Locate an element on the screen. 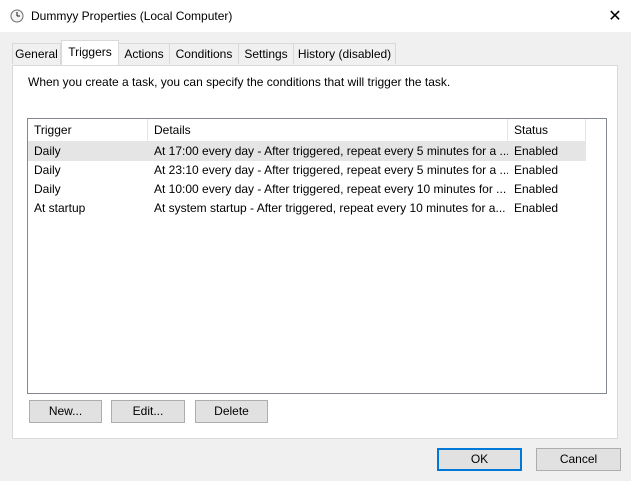 This screenshot has height=481, width=631. tab-conditions: Conditions is located at coordinates (204, 53).